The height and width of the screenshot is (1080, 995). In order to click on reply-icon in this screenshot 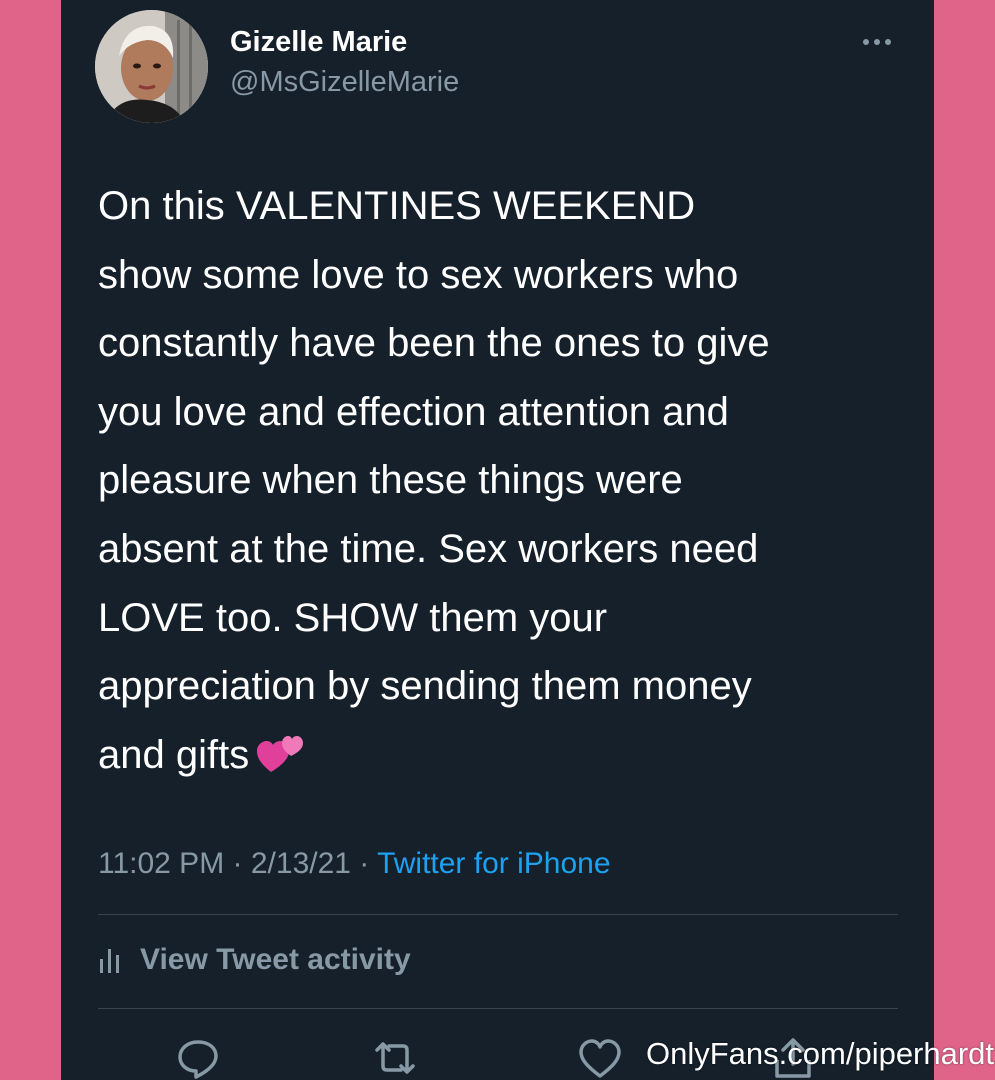, I will do `click(198, 1058)`.